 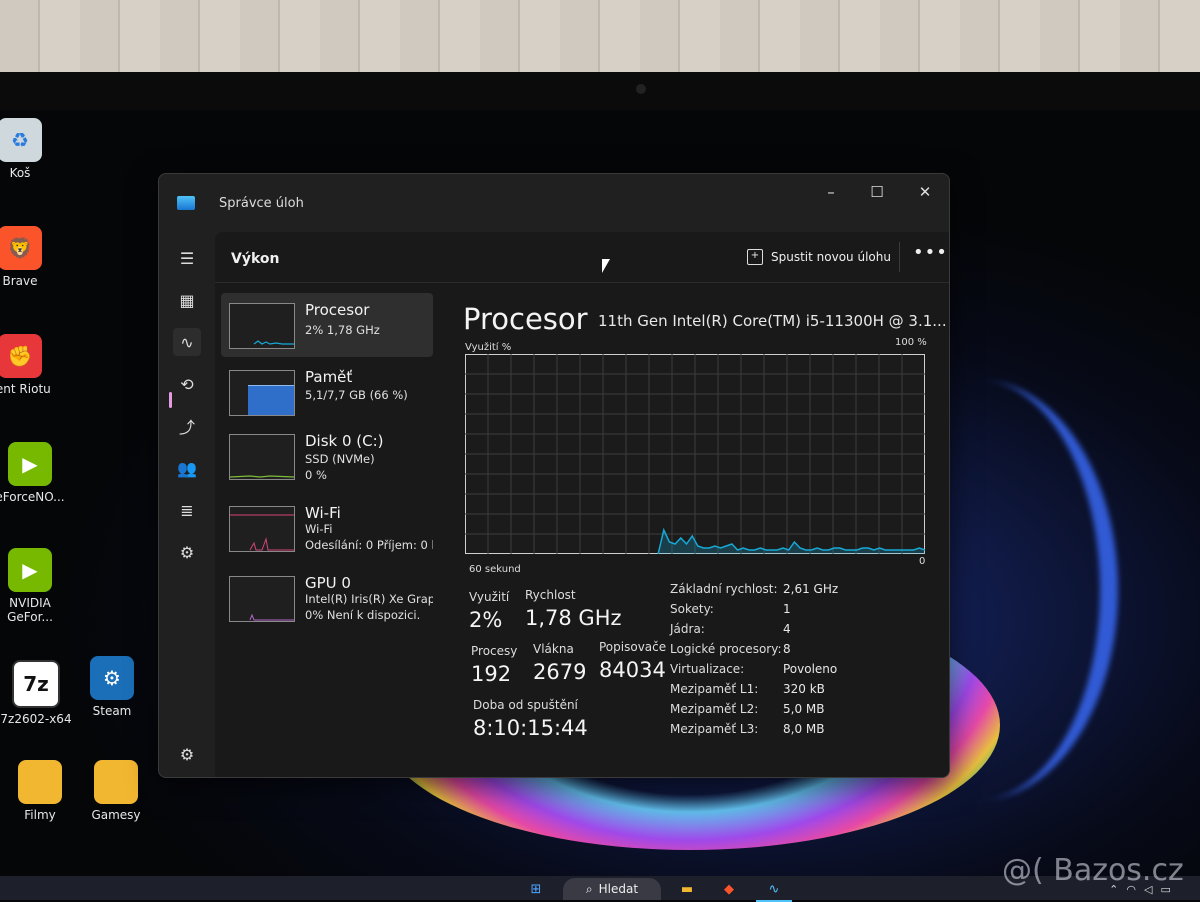 I want to click on webcam, so click(x=641, y=89).